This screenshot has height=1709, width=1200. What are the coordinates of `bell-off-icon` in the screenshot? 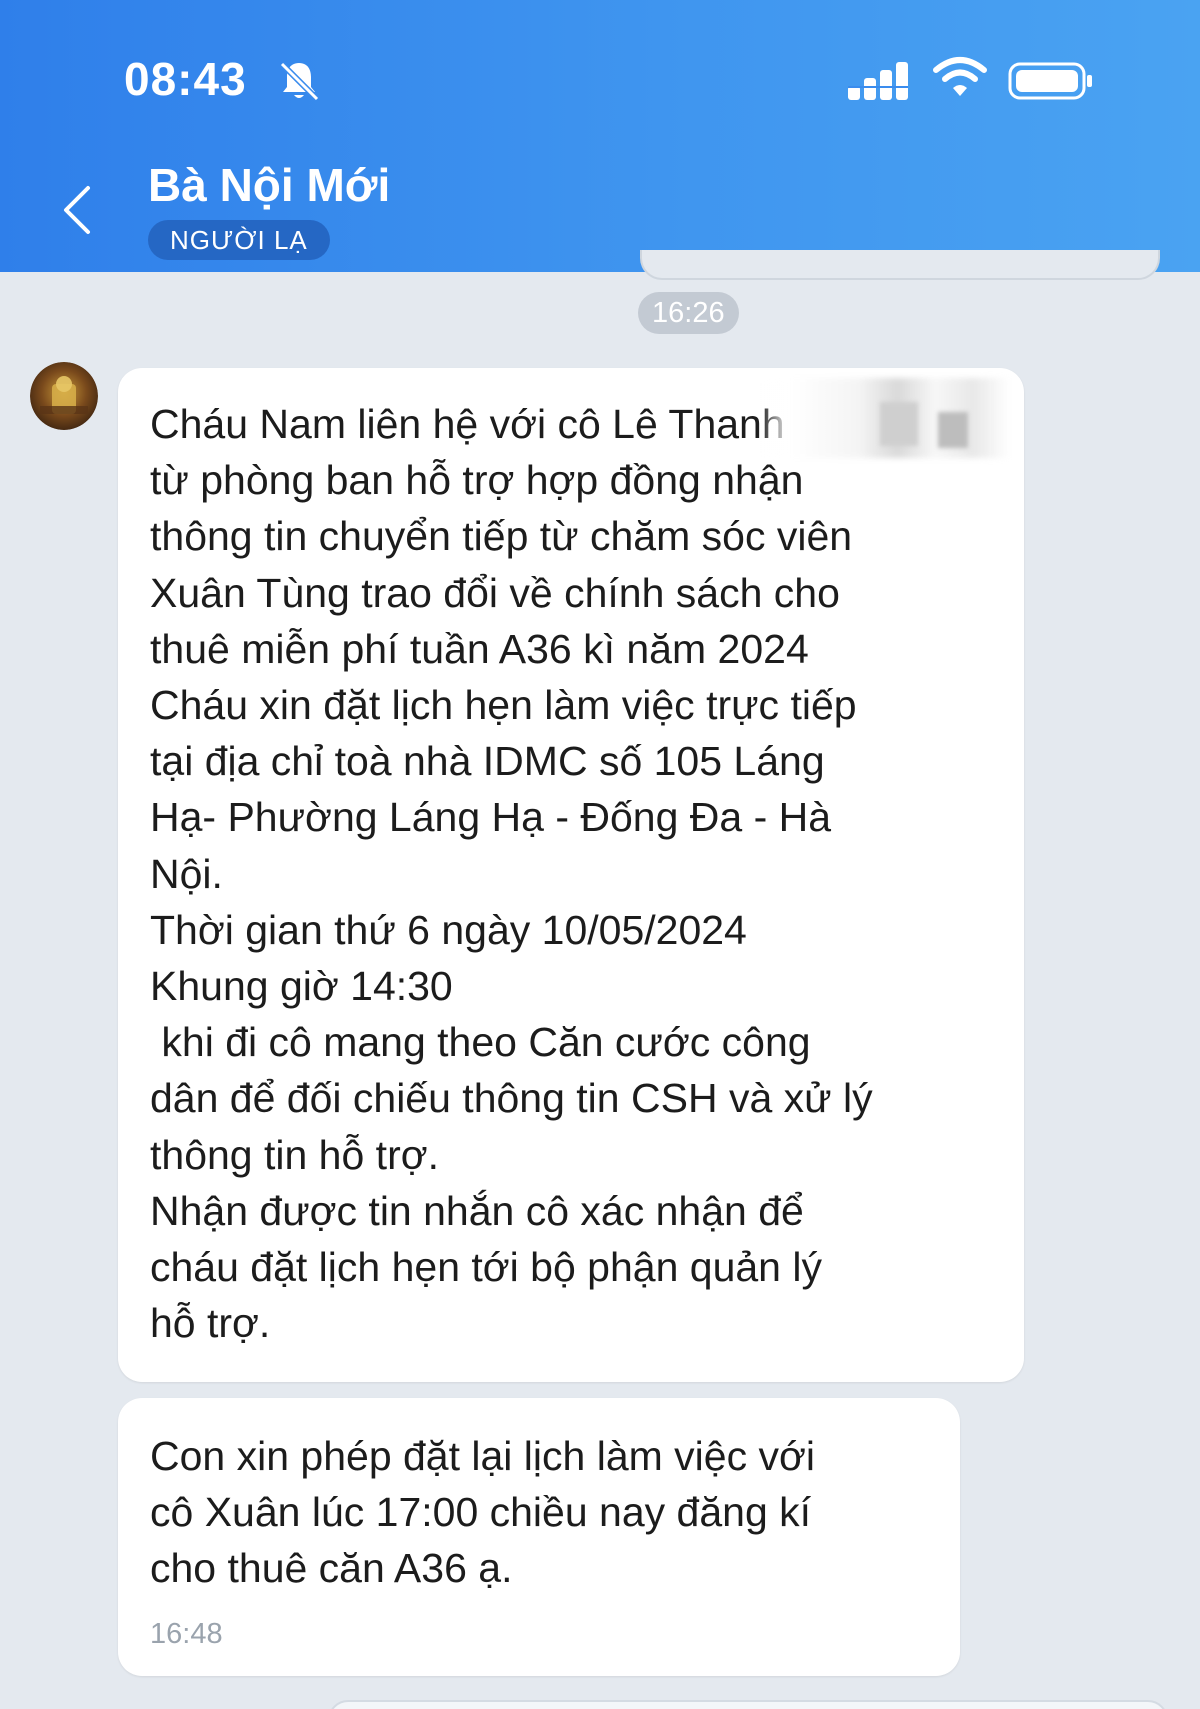 It's located at (299, 81).